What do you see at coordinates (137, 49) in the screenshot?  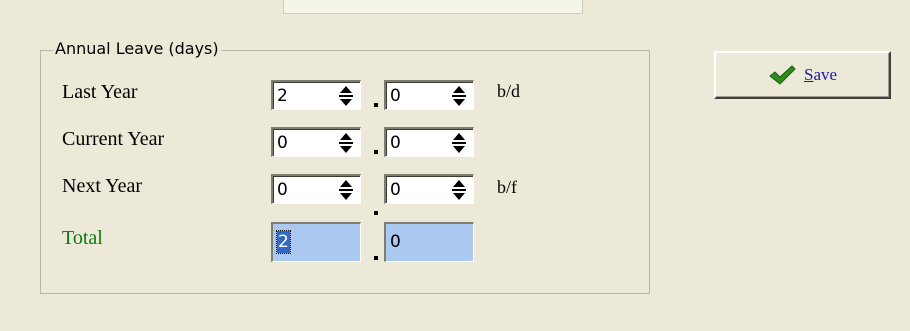 I see `group-title: Annual Leave (days)` at bounding box center [137, 49].